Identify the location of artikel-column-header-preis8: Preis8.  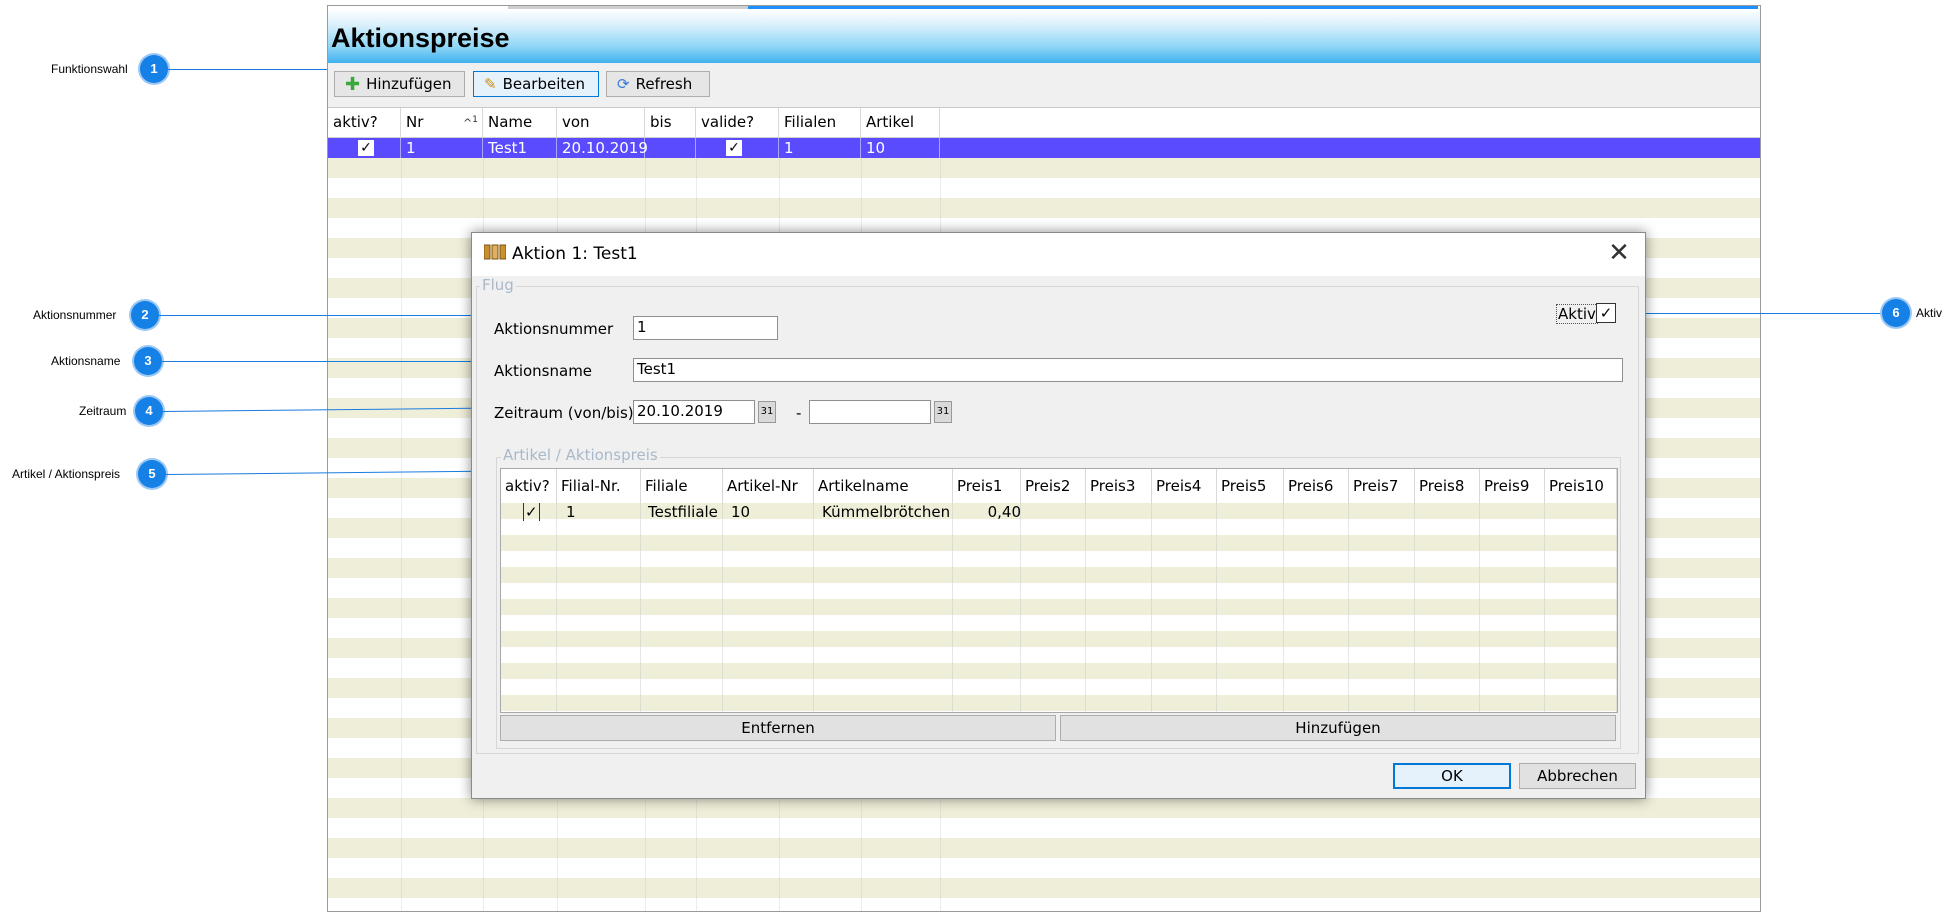
(1447, 486).